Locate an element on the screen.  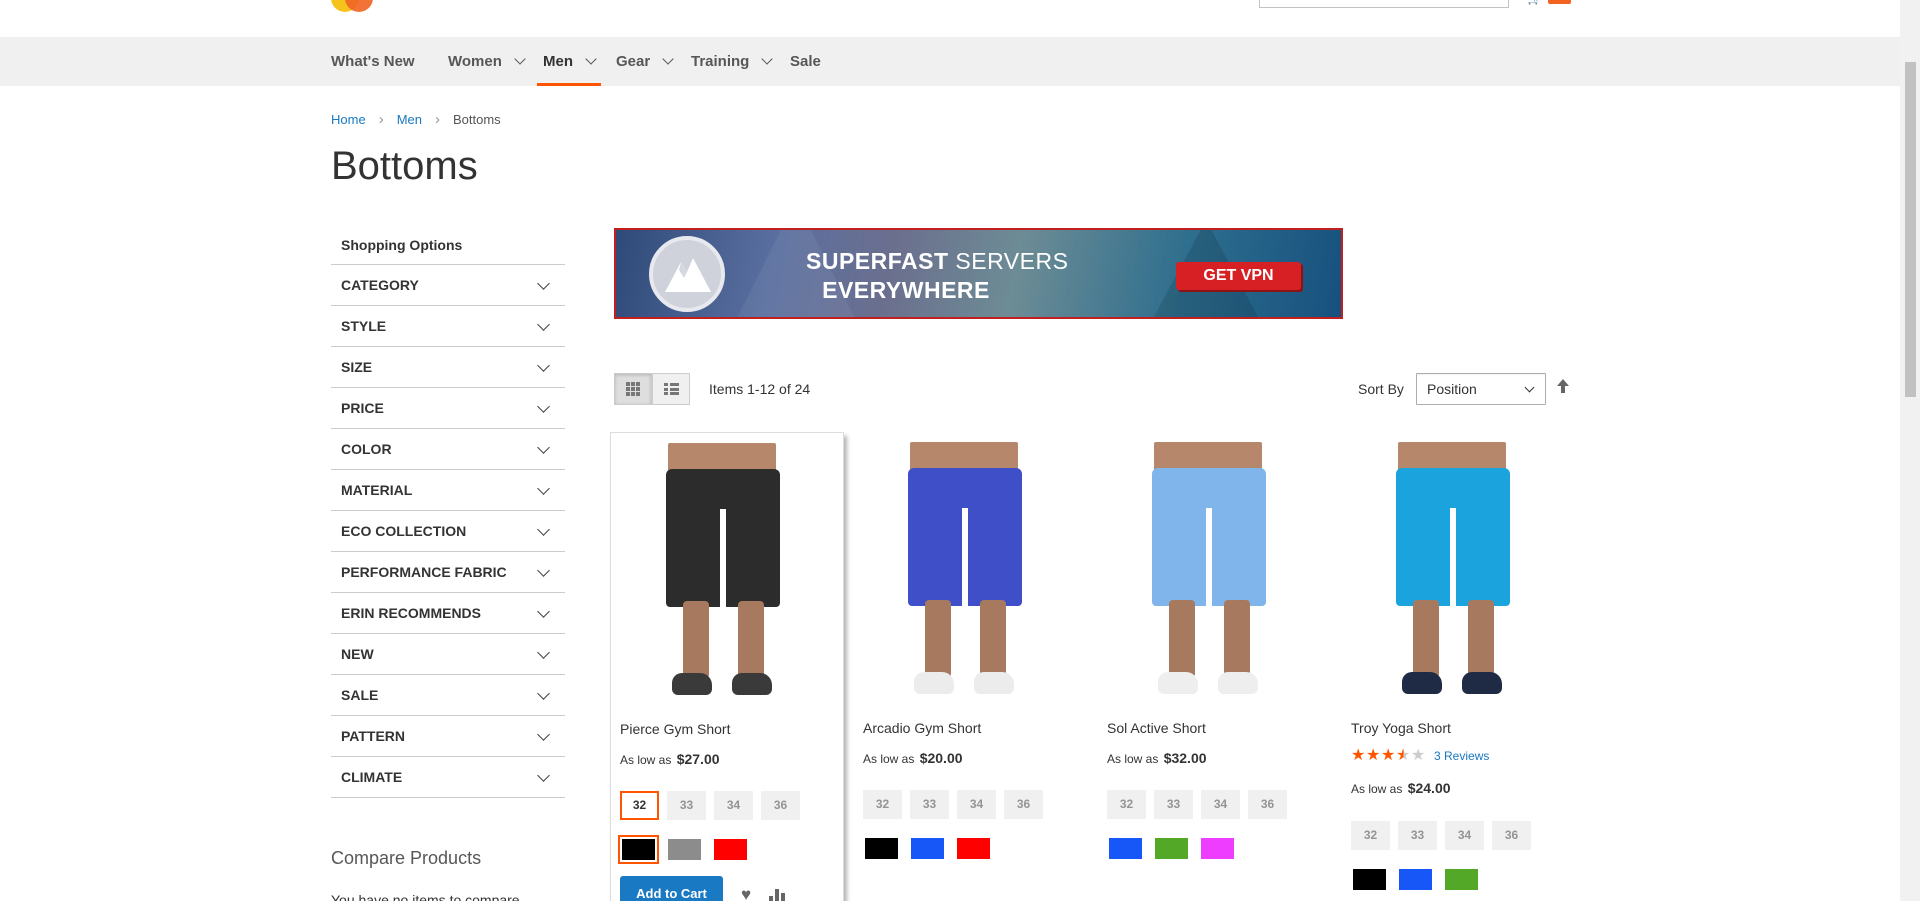
nav-whats-new: What's New is located at coordinates (373, 61).